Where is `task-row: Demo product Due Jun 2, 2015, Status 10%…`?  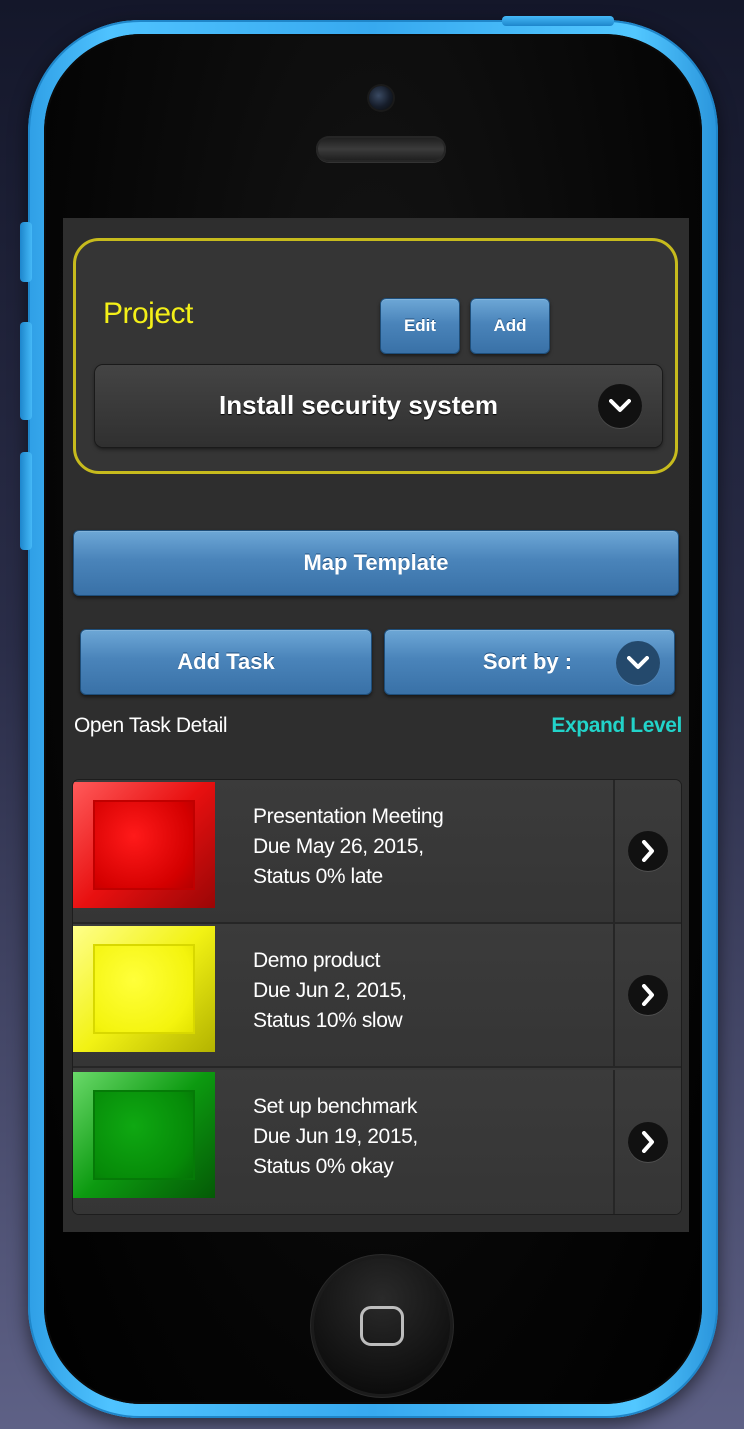 task-row: Demo product Due Jun 2, 2015, Status 10%… is located at coordinates (377, 996).